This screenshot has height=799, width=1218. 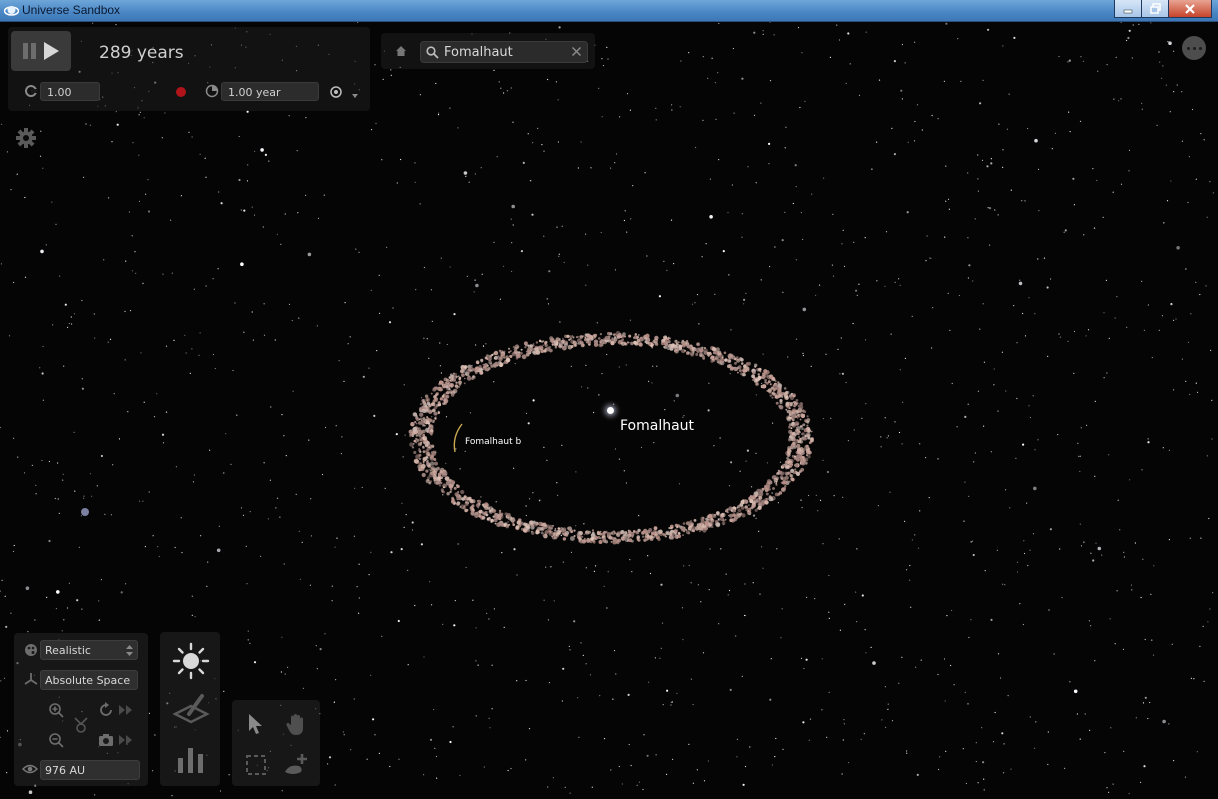 I want to click on star-fomalhaut, so click(x=610, y=410).